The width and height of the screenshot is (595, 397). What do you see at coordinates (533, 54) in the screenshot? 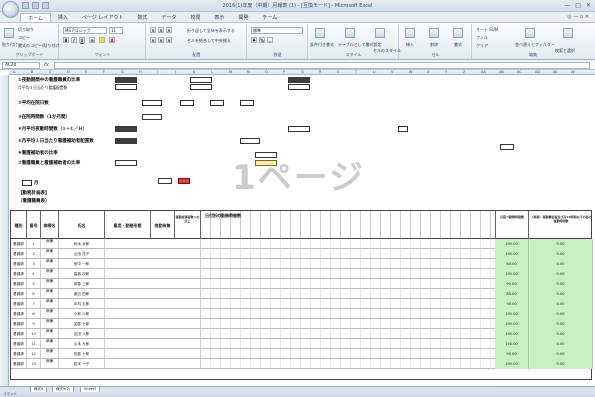
I see `editing-label: 編集` at bounding box center [533, 54].